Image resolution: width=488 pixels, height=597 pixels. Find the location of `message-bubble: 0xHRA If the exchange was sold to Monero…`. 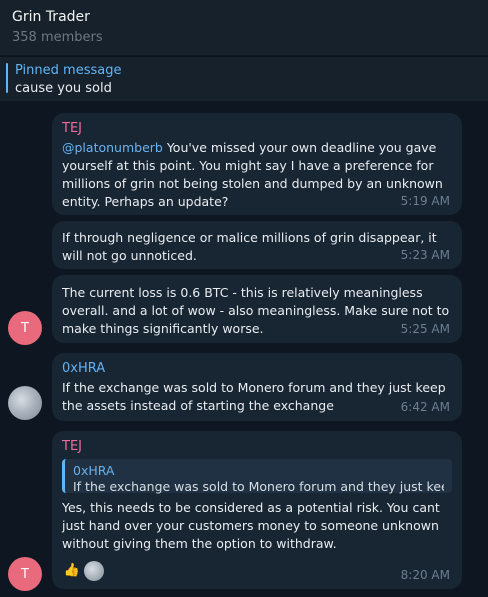

message-bubble: 0xHRA If the exchange was sold to Monero… is located at coordinates (257, 387).